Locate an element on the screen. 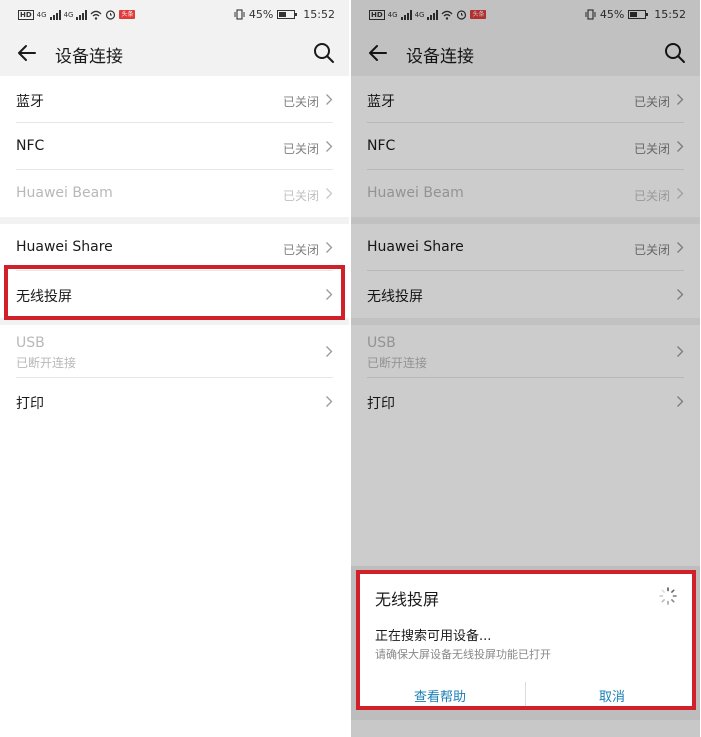 The height and width of the screenshot is (737, 701). signal-icon is located at coordinates (55, 14).